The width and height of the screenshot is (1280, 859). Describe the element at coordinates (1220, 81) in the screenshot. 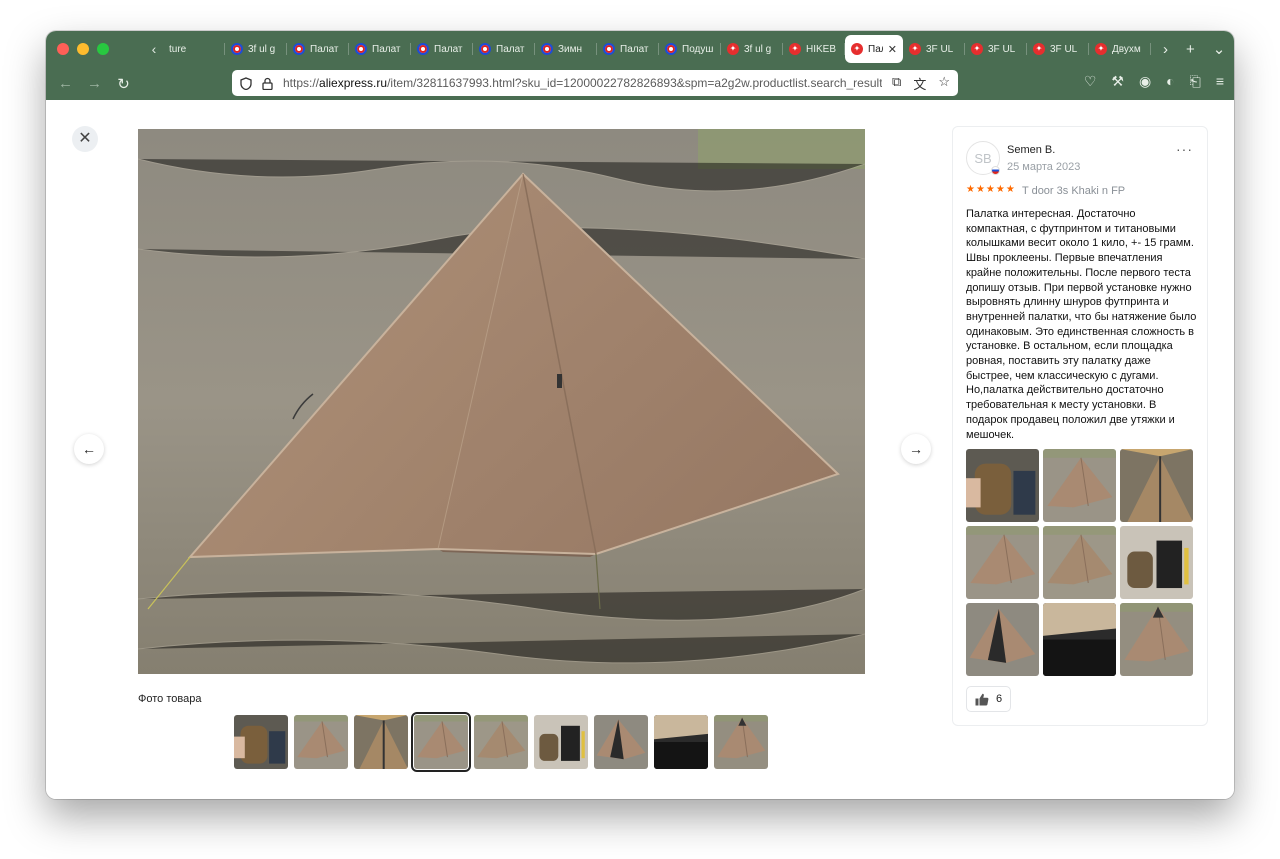

I see `menu-icon: ≡` at that location.